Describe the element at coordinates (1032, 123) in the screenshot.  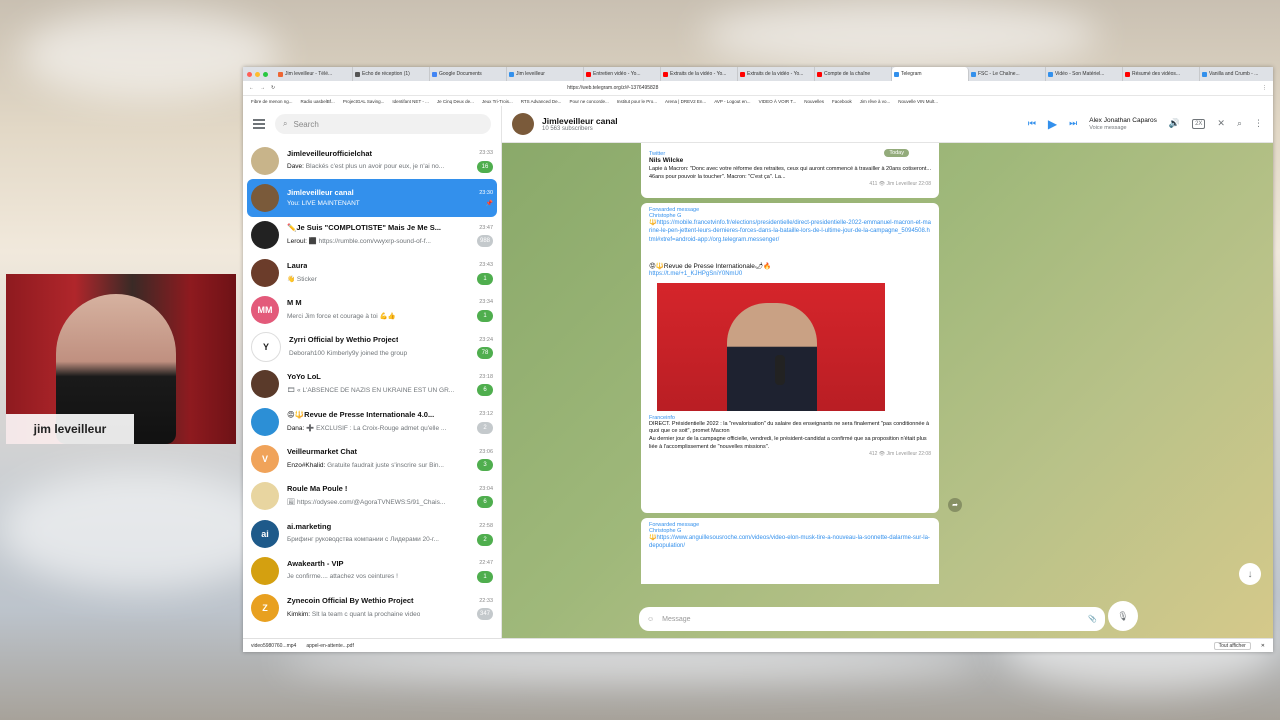
I see `previous-track-icon: ⏮` at that location.